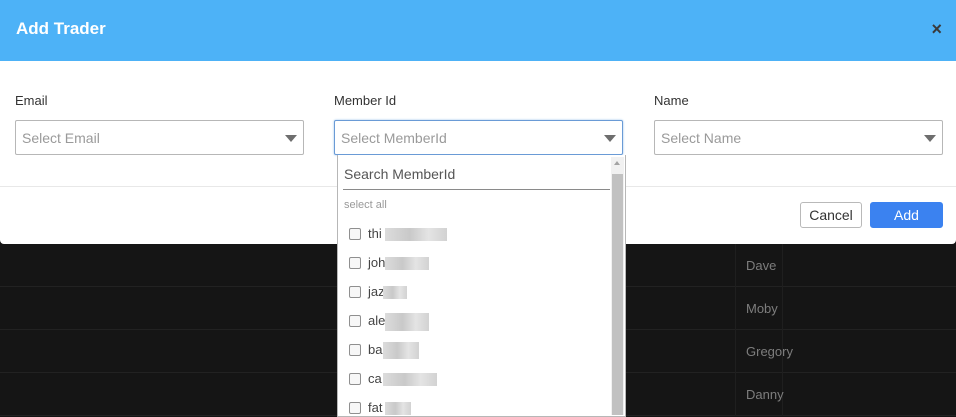  What do you see at coordinates (798, 137) in the screenshot?
I see `name-select: Select Name` at bounding box center [798, 137].